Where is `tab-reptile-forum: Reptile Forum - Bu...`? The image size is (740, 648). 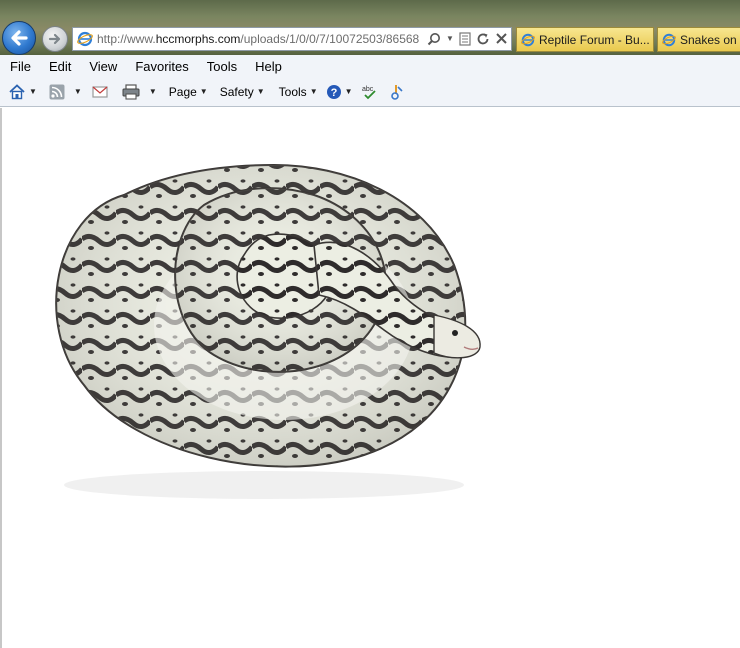
tab-reptile-forum: Reptile Forum - Bu... is located at coordinates (585, 39).